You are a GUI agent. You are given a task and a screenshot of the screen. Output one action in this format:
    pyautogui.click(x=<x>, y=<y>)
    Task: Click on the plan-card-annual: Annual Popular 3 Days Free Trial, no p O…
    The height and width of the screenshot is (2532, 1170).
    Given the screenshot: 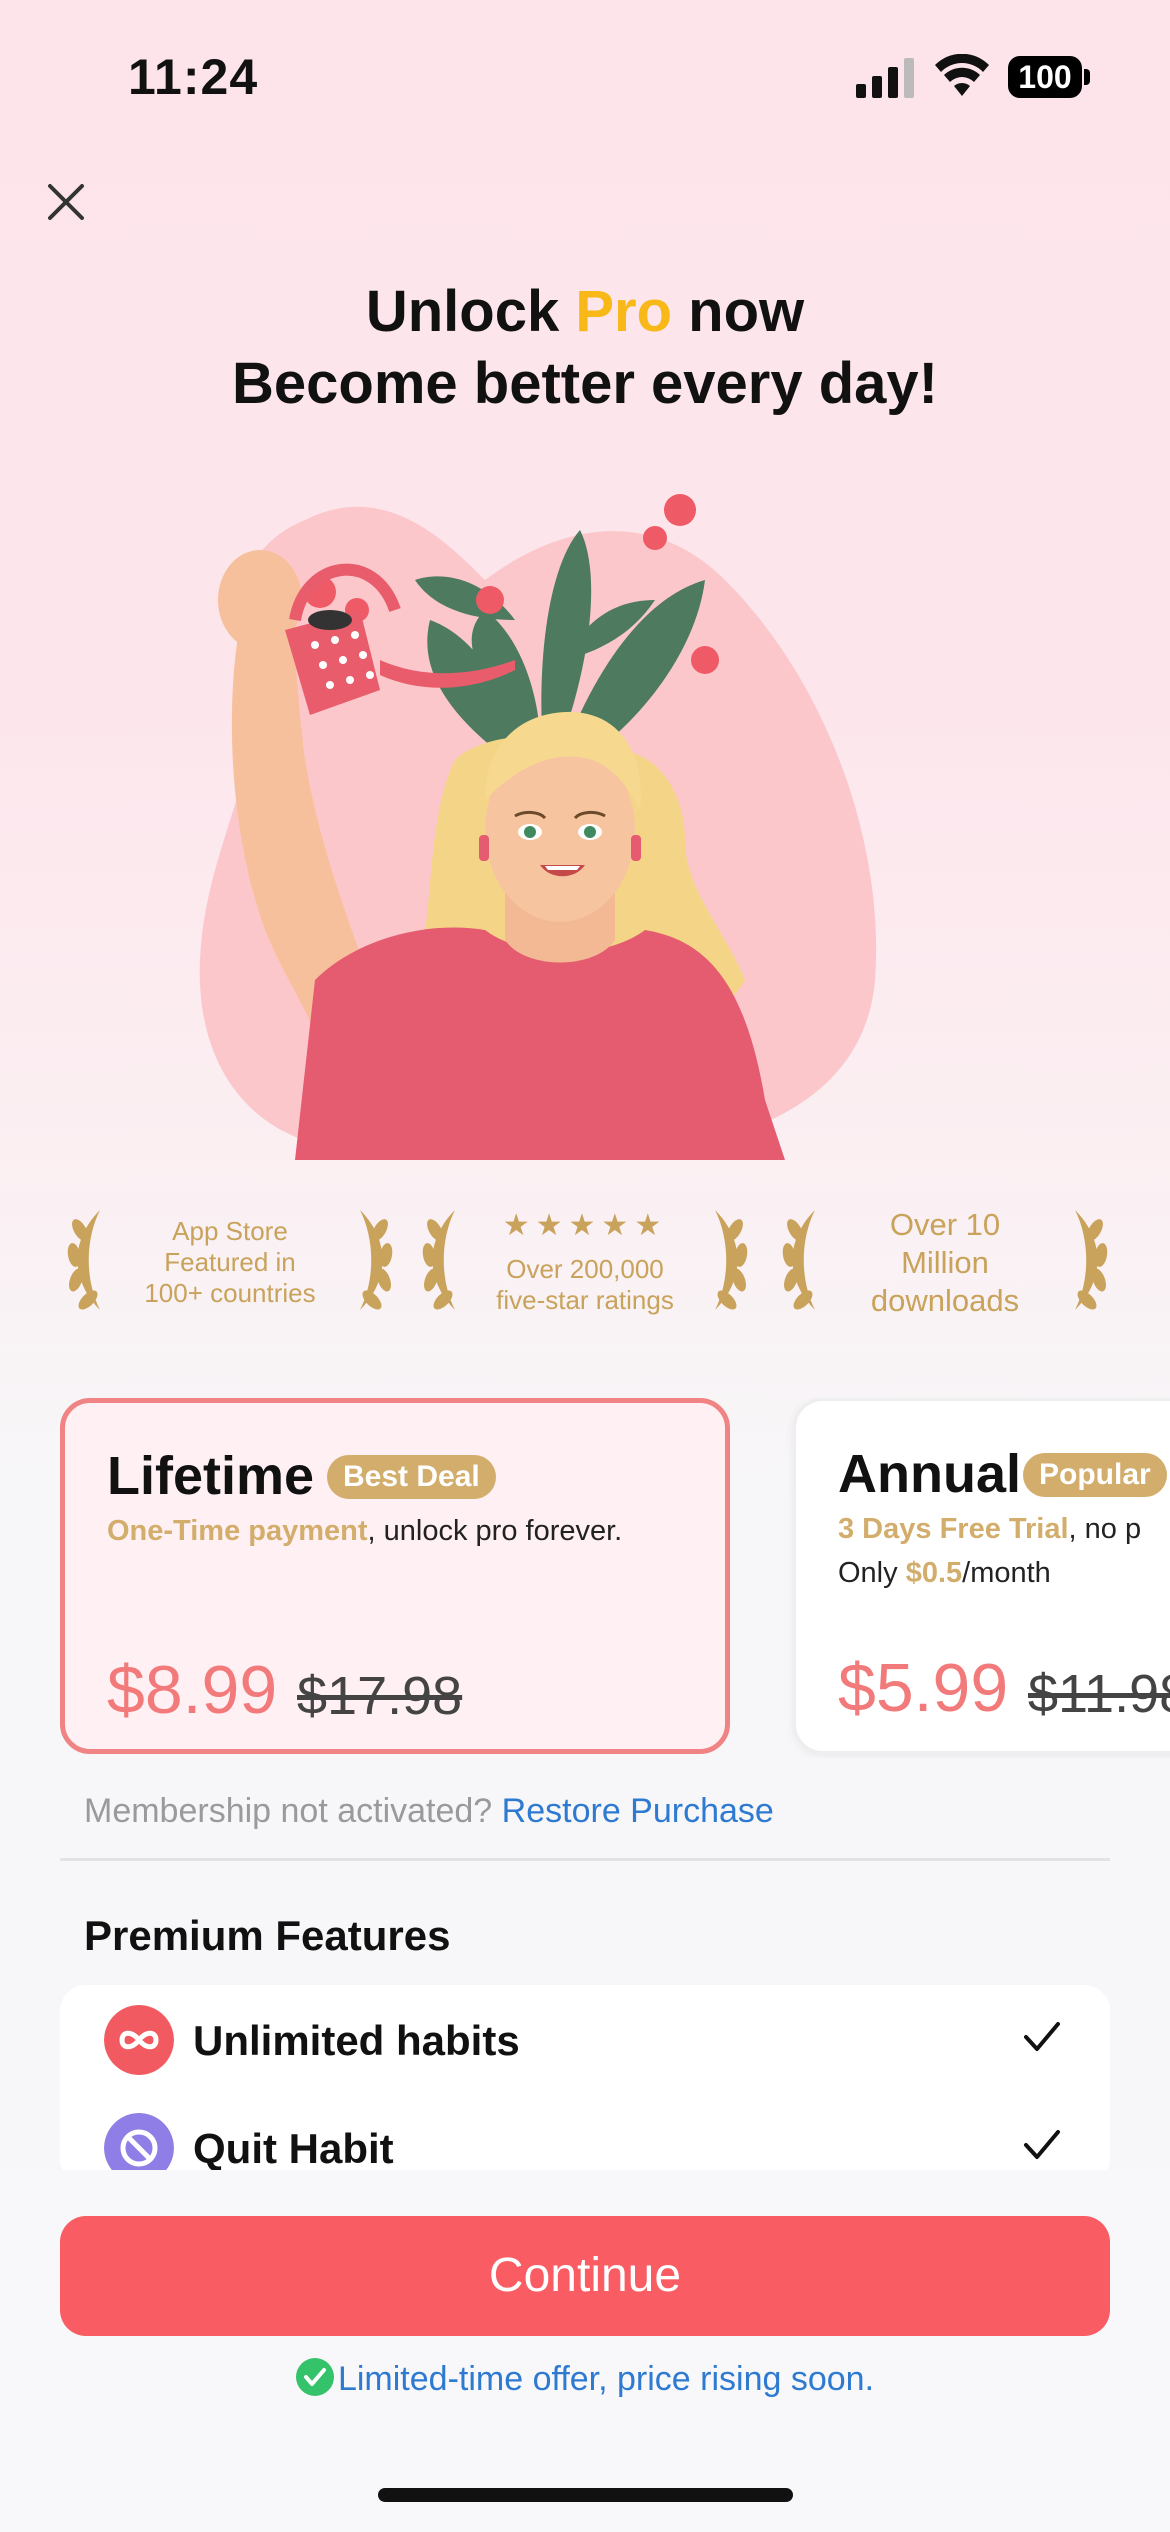 What is the action you would take?
    pyautogui.click(x=981, y=1576)
    